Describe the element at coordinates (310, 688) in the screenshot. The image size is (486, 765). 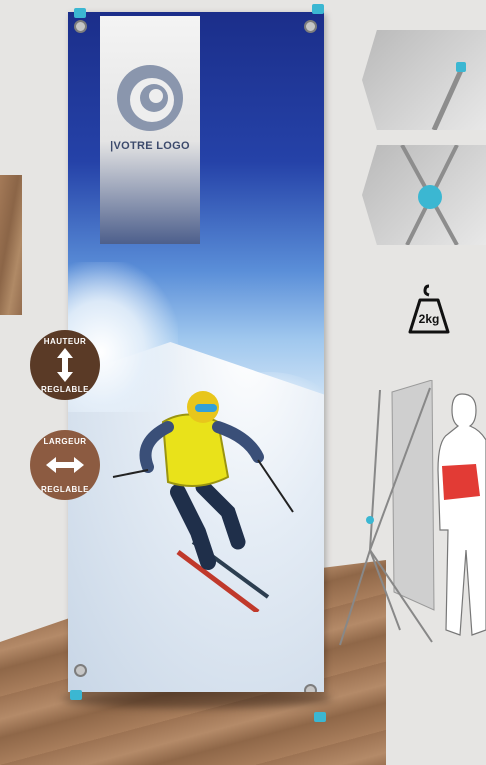
I see `grommet-bottom-right` at that location.